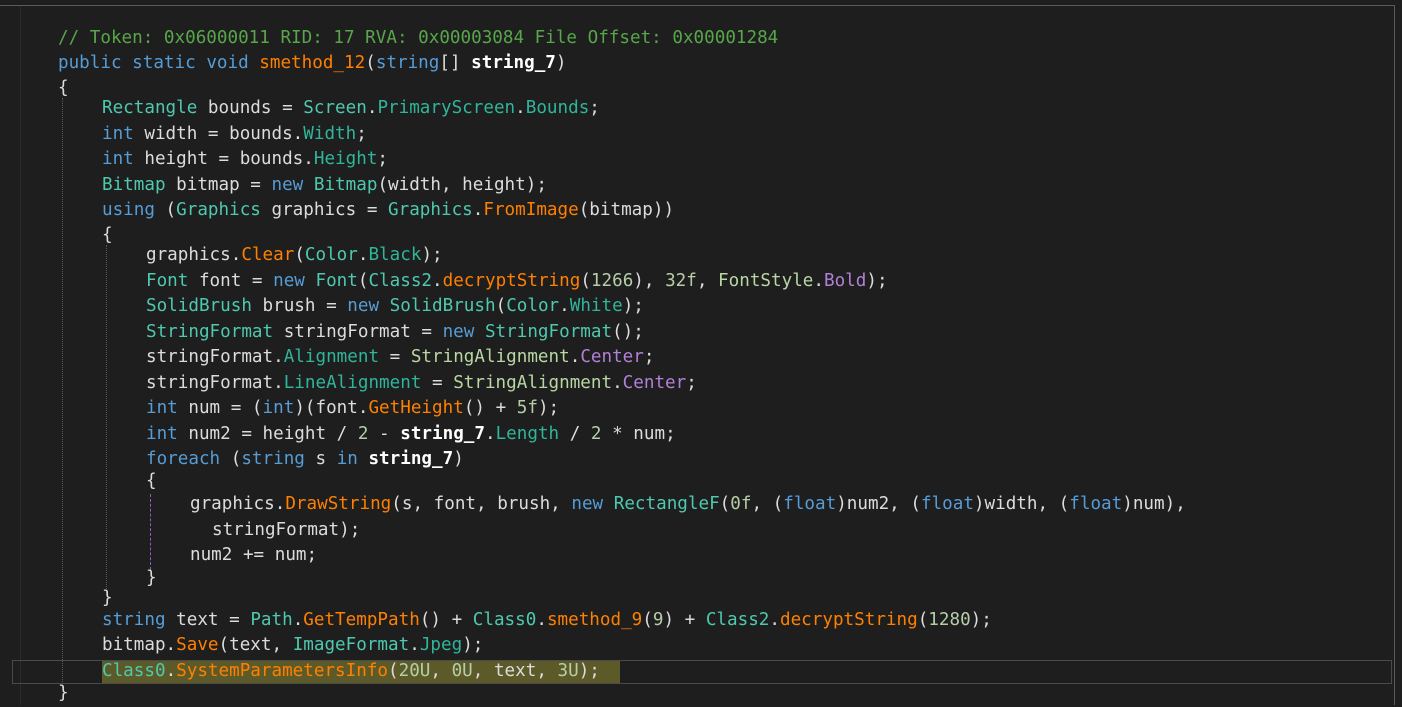  What do you see at coordinates (118, 159) in the screenshot?
I see `code-token: int` at bounding box center [118, 159].